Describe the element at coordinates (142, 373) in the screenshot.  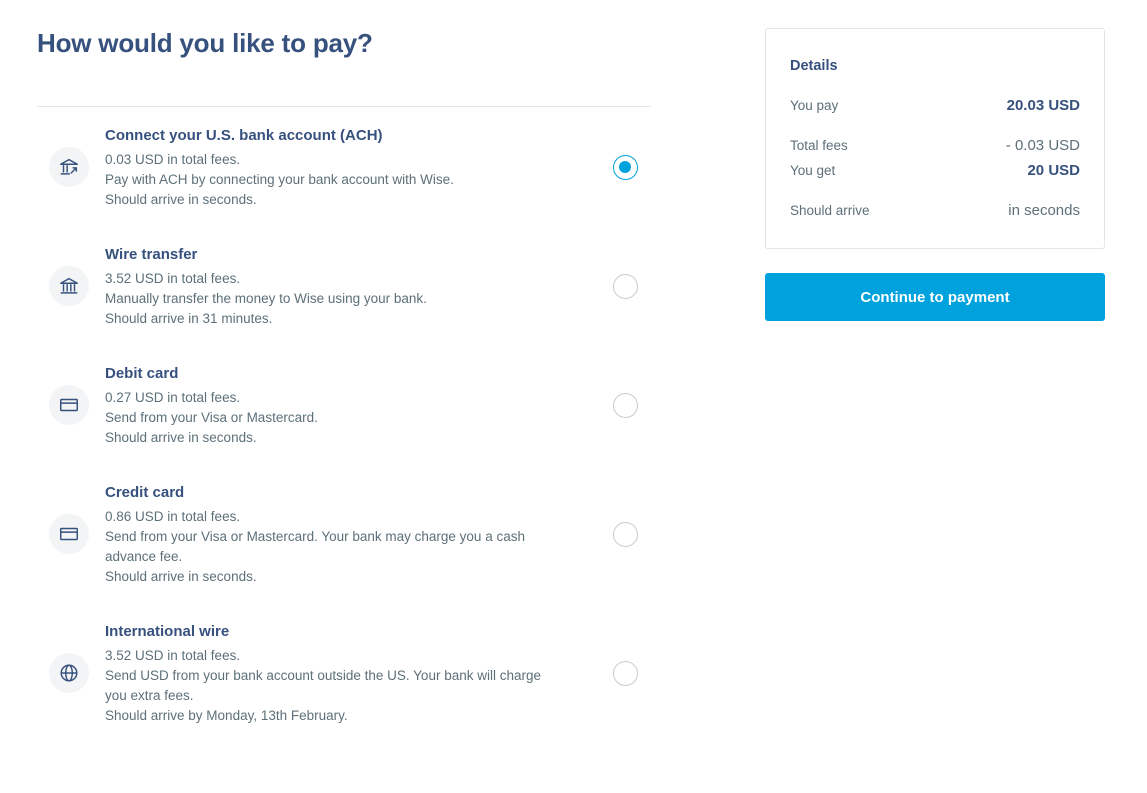
I see `method-name: Debit card` at that location.